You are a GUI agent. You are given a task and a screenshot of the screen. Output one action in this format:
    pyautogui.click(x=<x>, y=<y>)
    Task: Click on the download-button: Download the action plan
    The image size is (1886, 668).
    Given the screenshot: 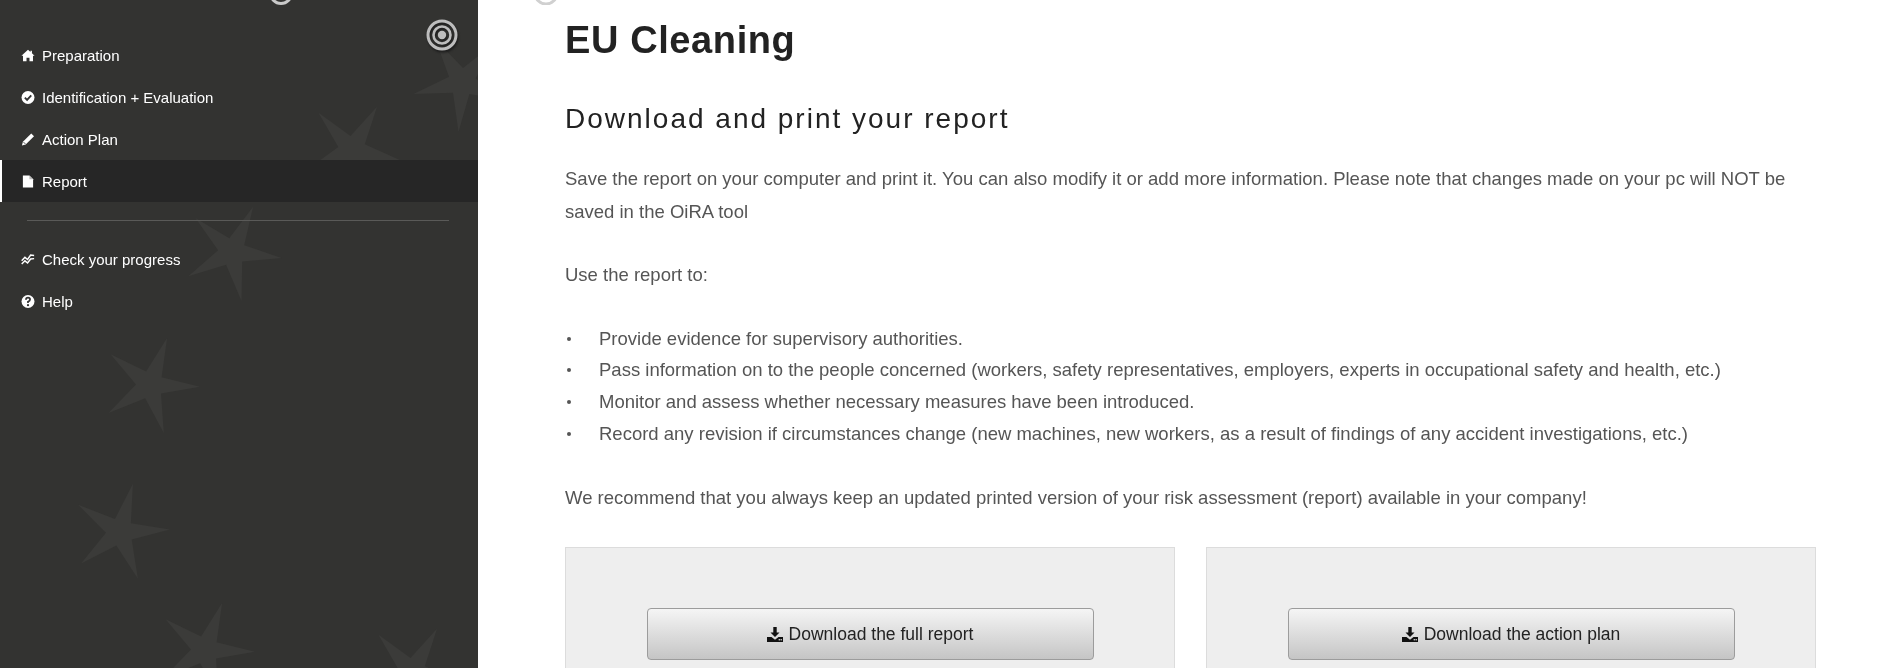 What is the action you would take?
    pyautogui.click(x=1511, y=634)
    